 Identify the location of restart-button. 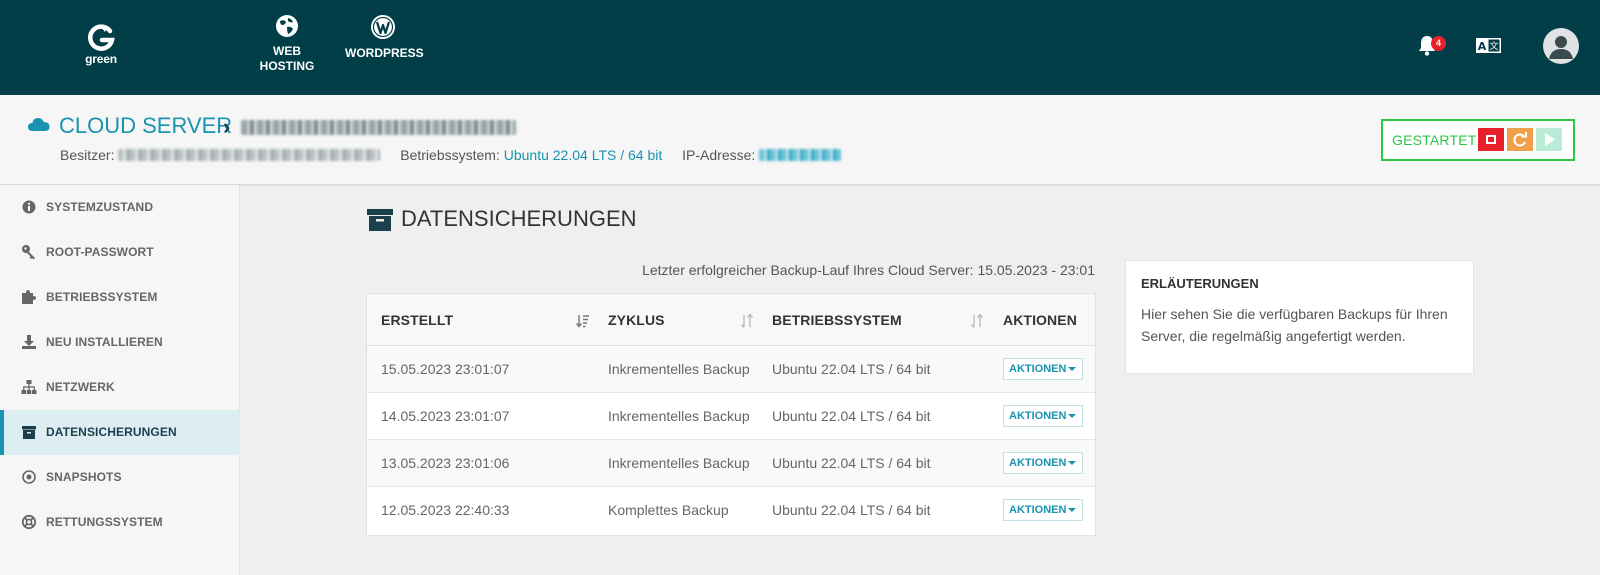
(1520, 139).